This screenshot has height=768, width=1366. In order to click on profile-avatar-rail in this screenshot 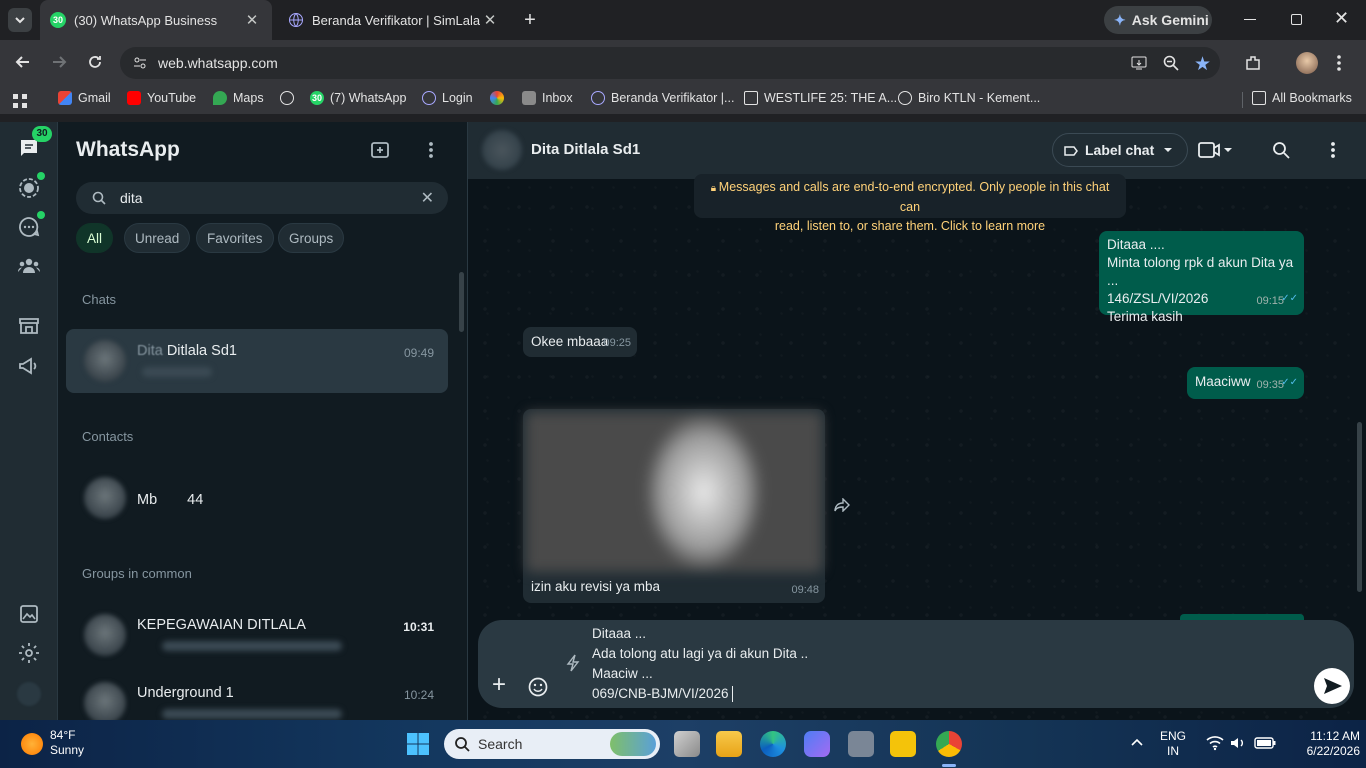, I will do `click(29, 694)`.